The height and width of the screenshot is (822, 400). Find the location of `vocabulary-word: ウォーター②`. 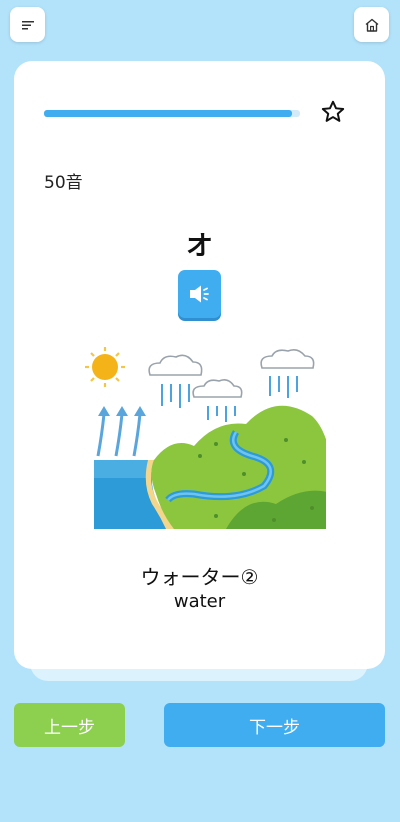

vocabulary-word: ウォーター② is located at coordinates (199, 577).